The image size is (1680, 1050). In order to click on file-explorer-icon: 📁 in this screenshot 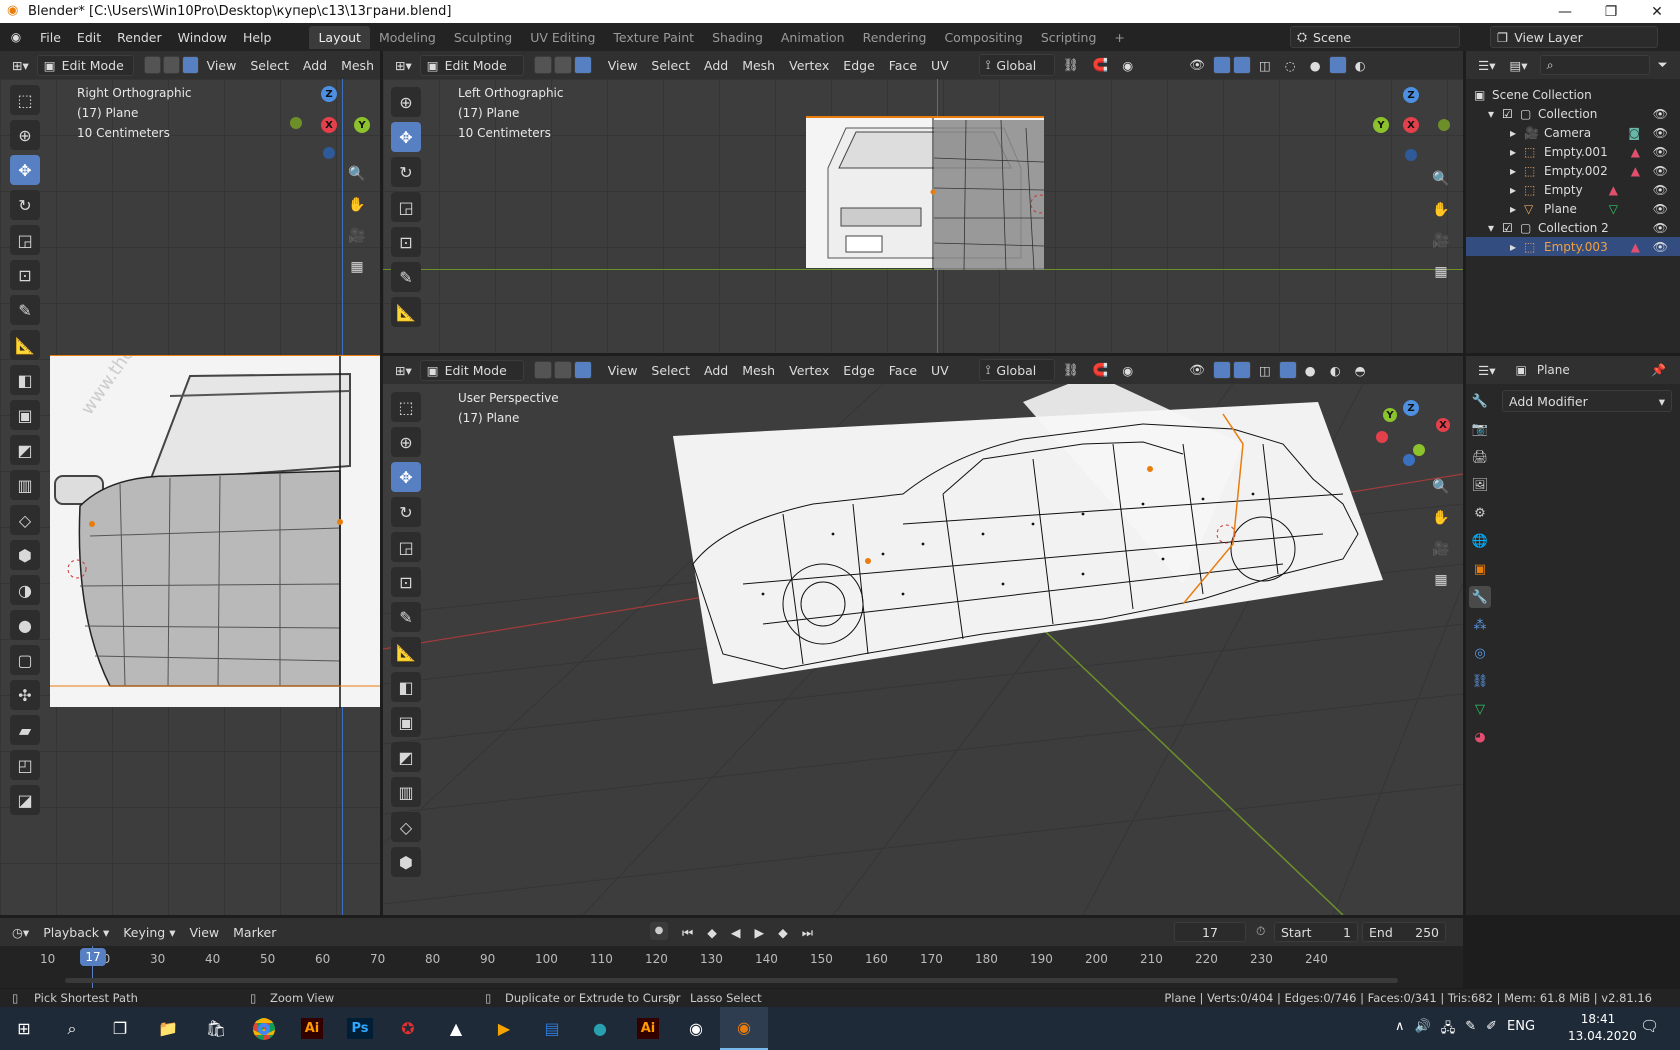, I will do `click(168, 1028)`.